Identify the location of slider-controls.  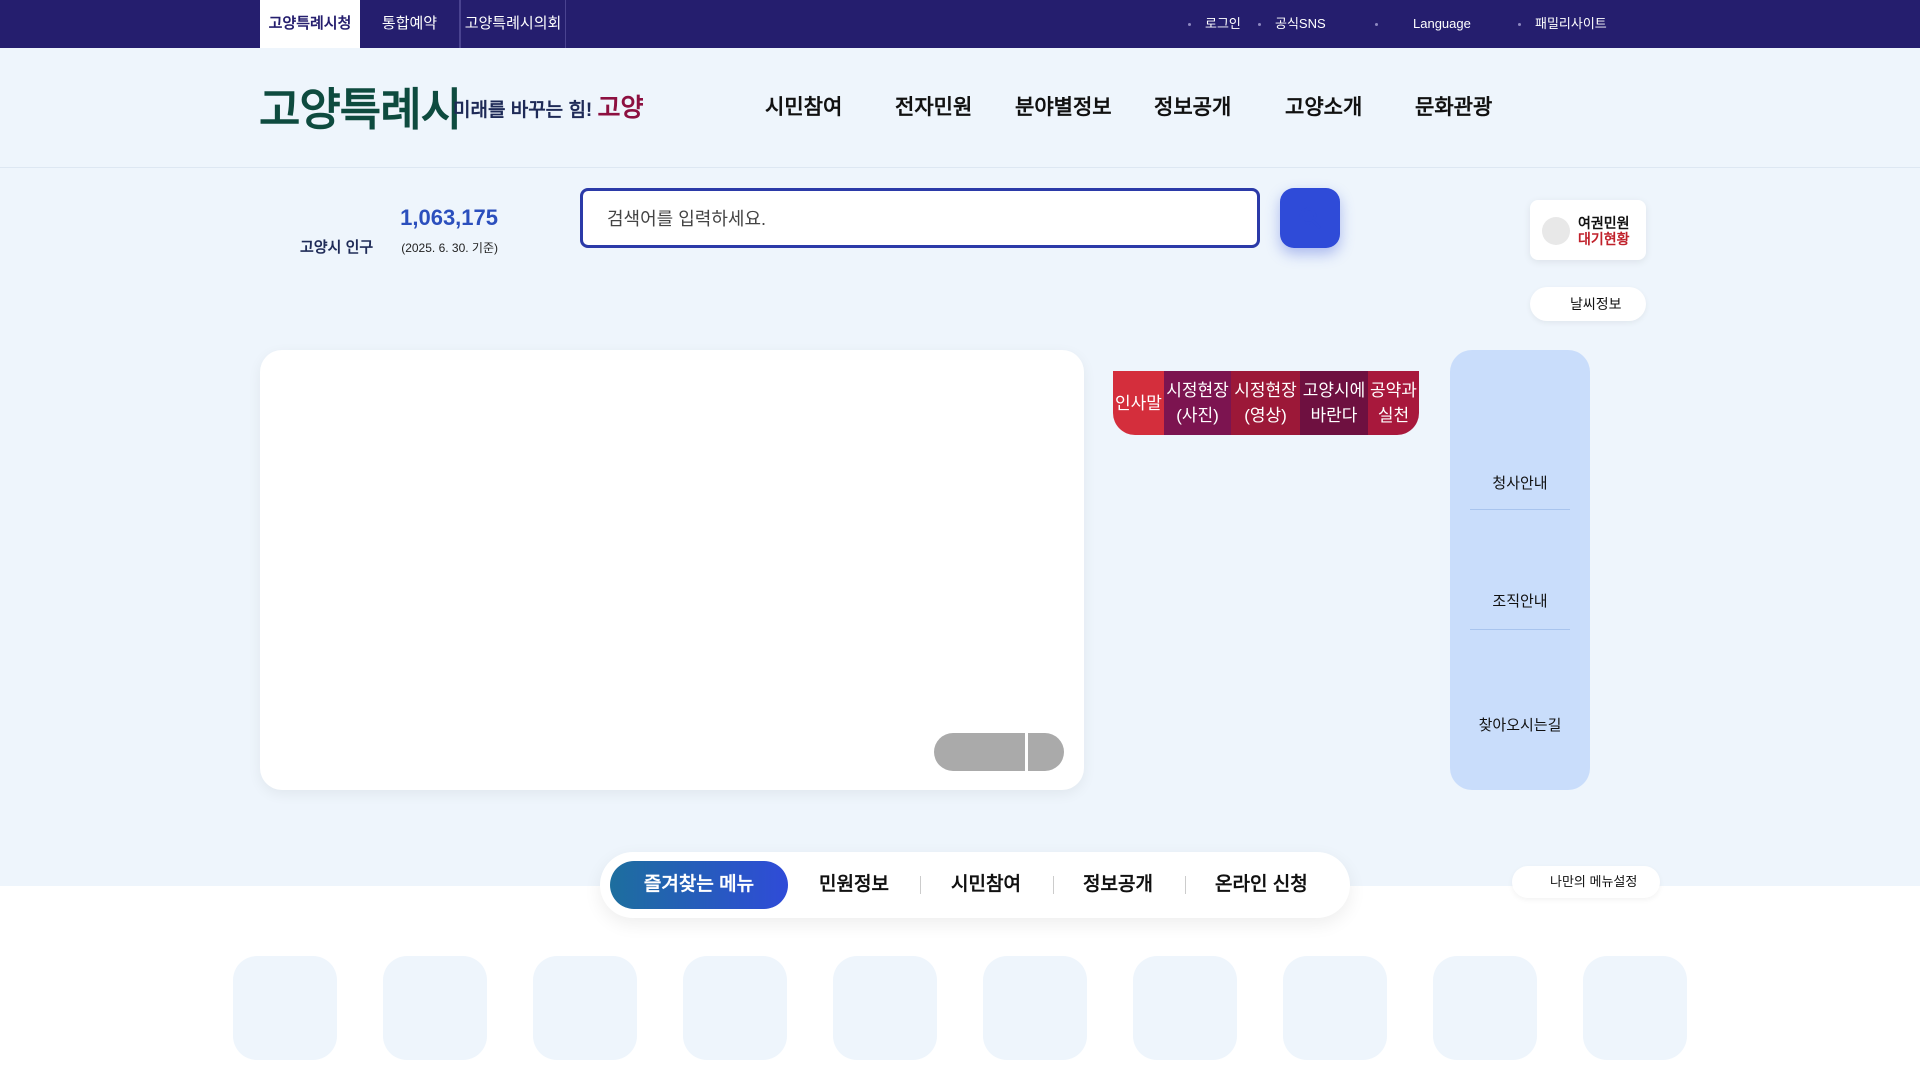
(999, 752).